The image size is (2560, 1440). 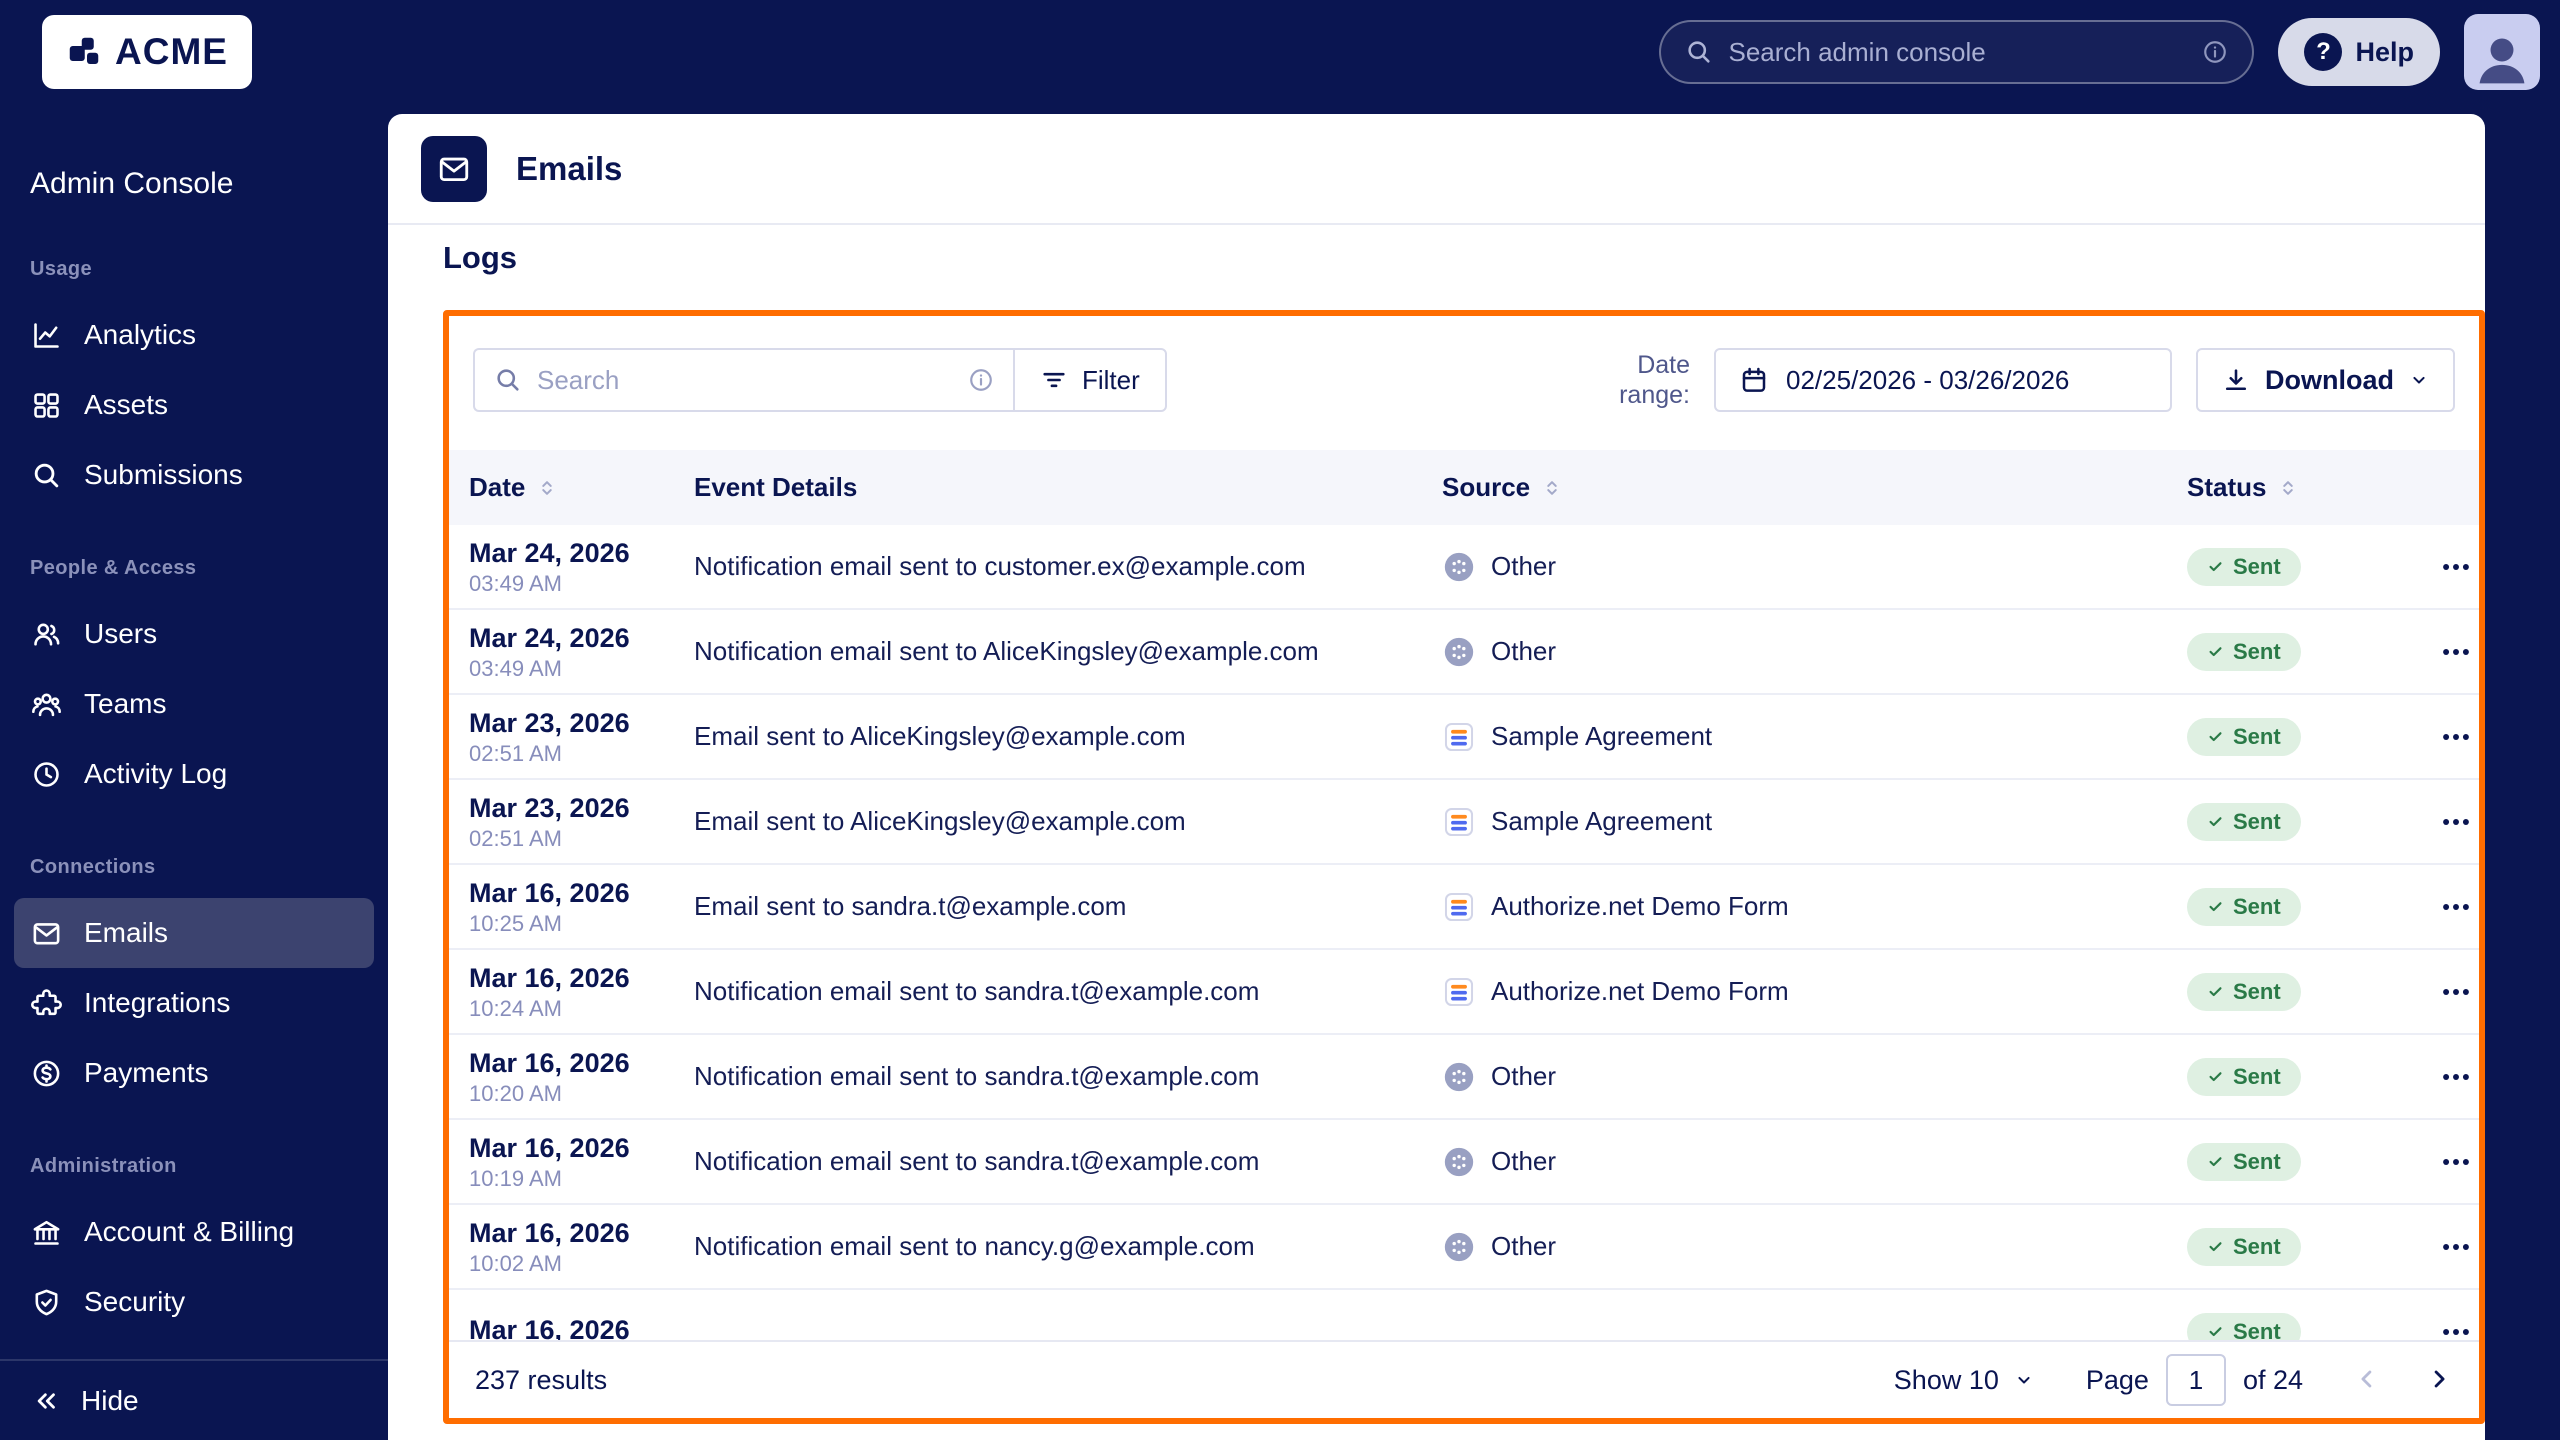 What do you see at coordinates (2367, 1380) in the screenshot?
I see `prev-page-button` at bounding box center [2367, 1380].